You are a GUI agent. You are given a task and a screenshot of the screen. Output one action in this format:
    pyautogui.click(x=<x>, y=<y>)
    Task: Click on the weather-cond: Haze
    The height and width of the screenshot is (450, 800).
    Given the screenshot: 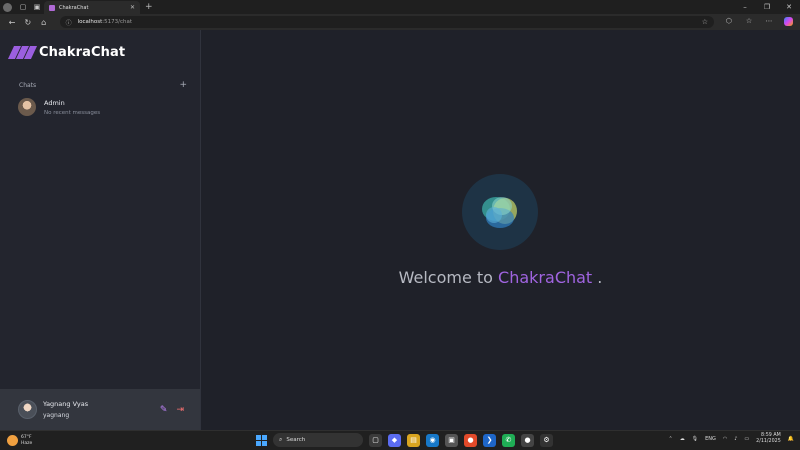 What is the action you would take?
    pyautogui.click(x=27, y=443)
    